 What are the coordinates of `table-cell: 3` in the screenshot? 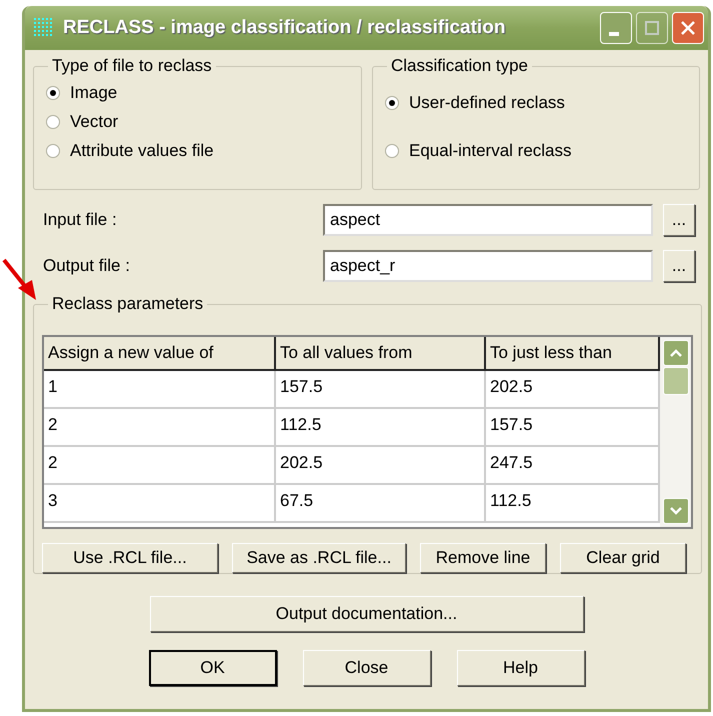 It's located at (160, 504).